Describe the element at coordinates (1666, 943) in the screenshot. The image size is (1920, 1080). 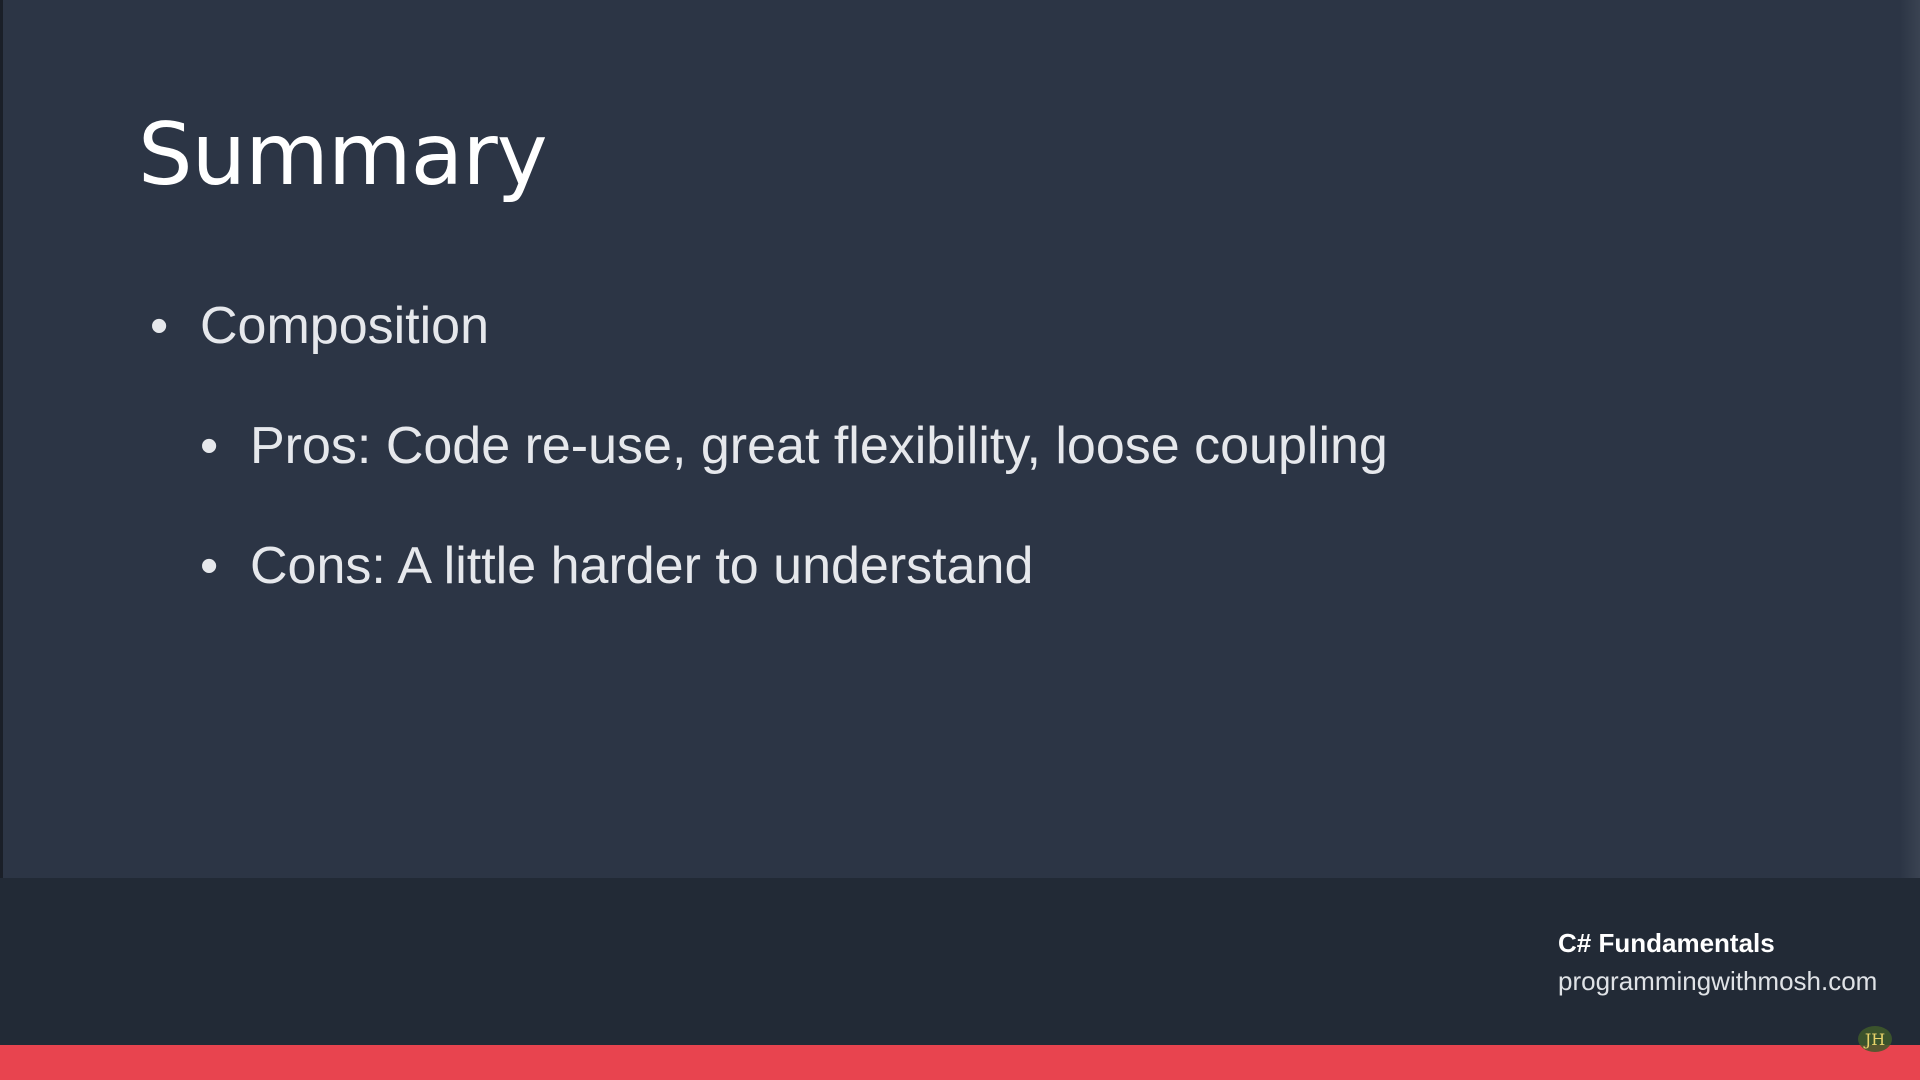
I see `course-name: C# Fundamentals` at that location.